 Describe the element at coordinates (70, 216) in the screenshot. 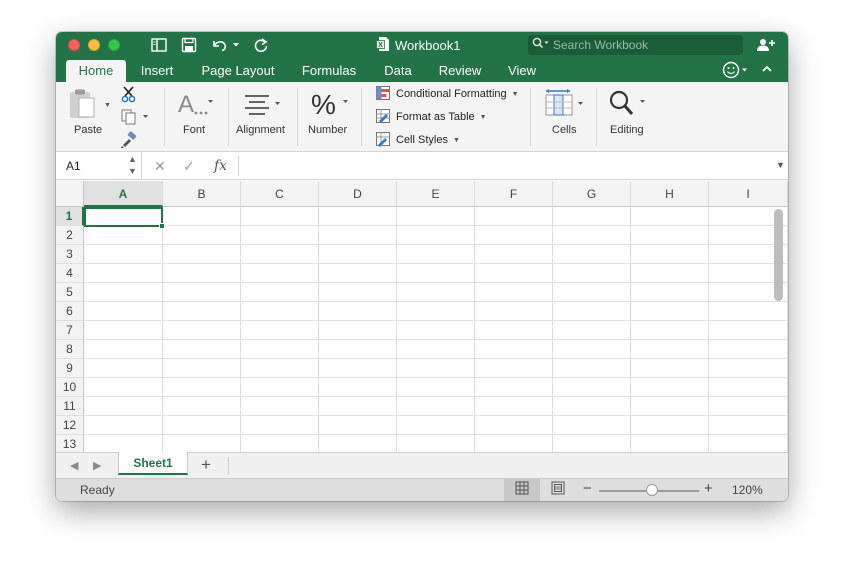

I see `row-header-1: 1` at that location.